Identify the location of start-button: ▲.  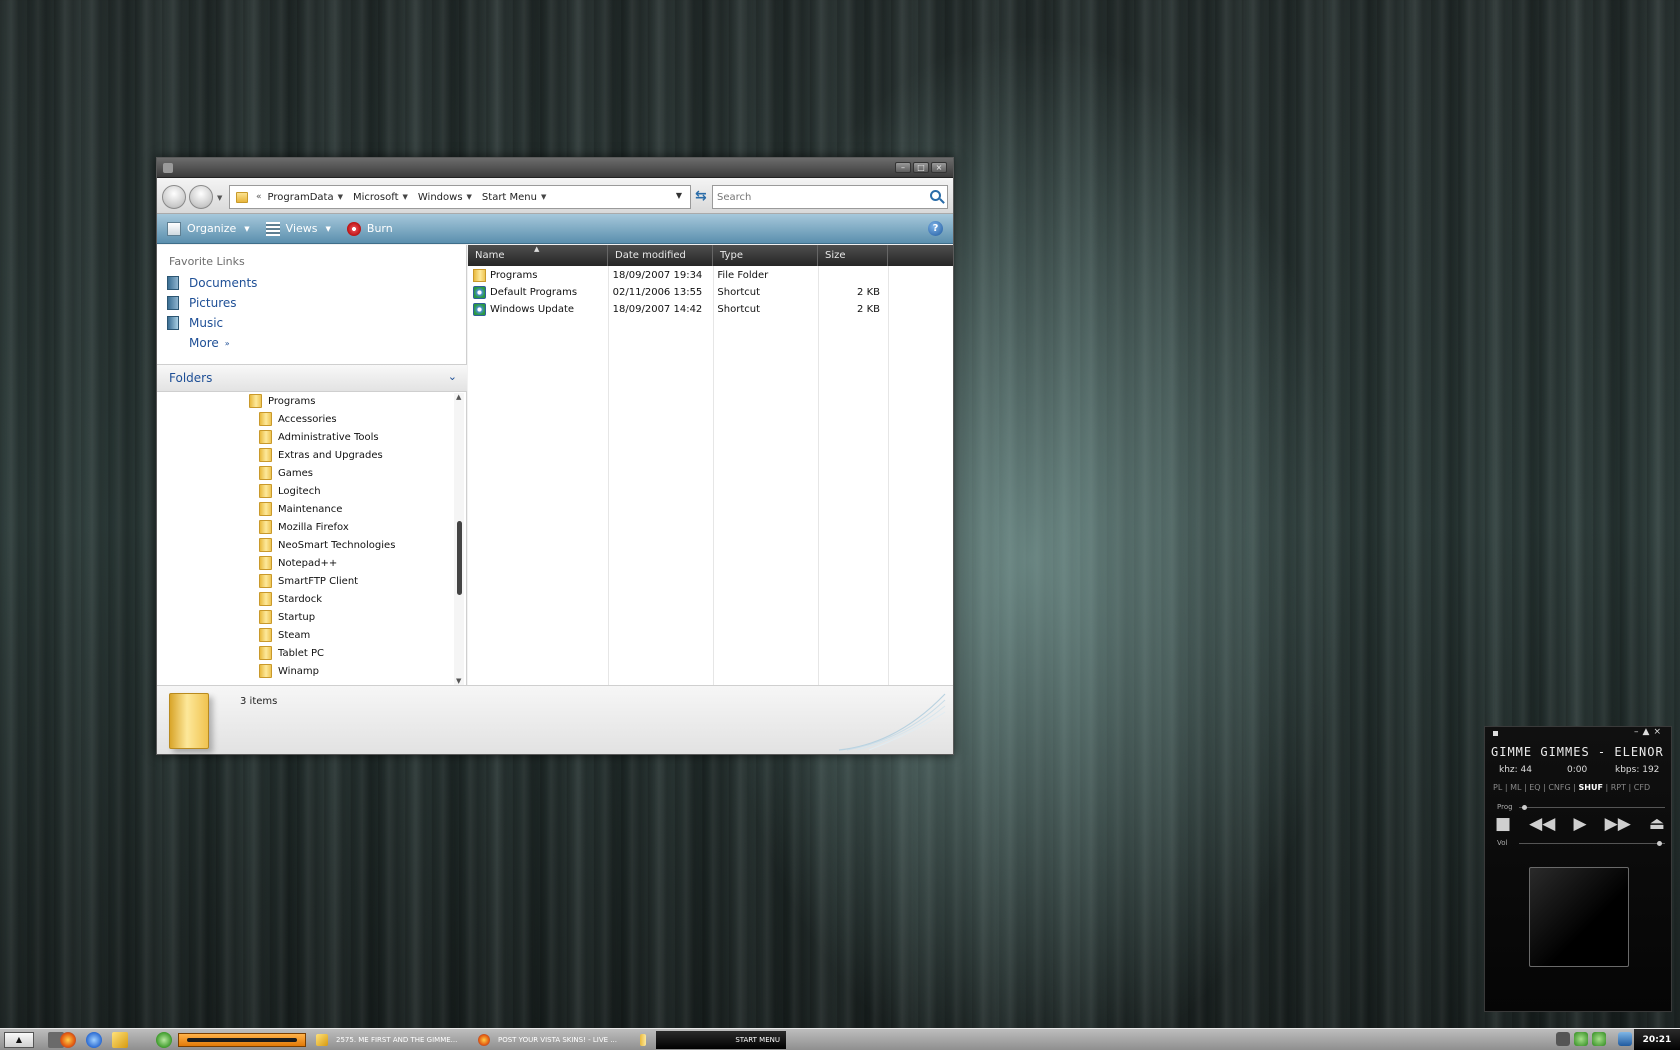
(19, 1040).